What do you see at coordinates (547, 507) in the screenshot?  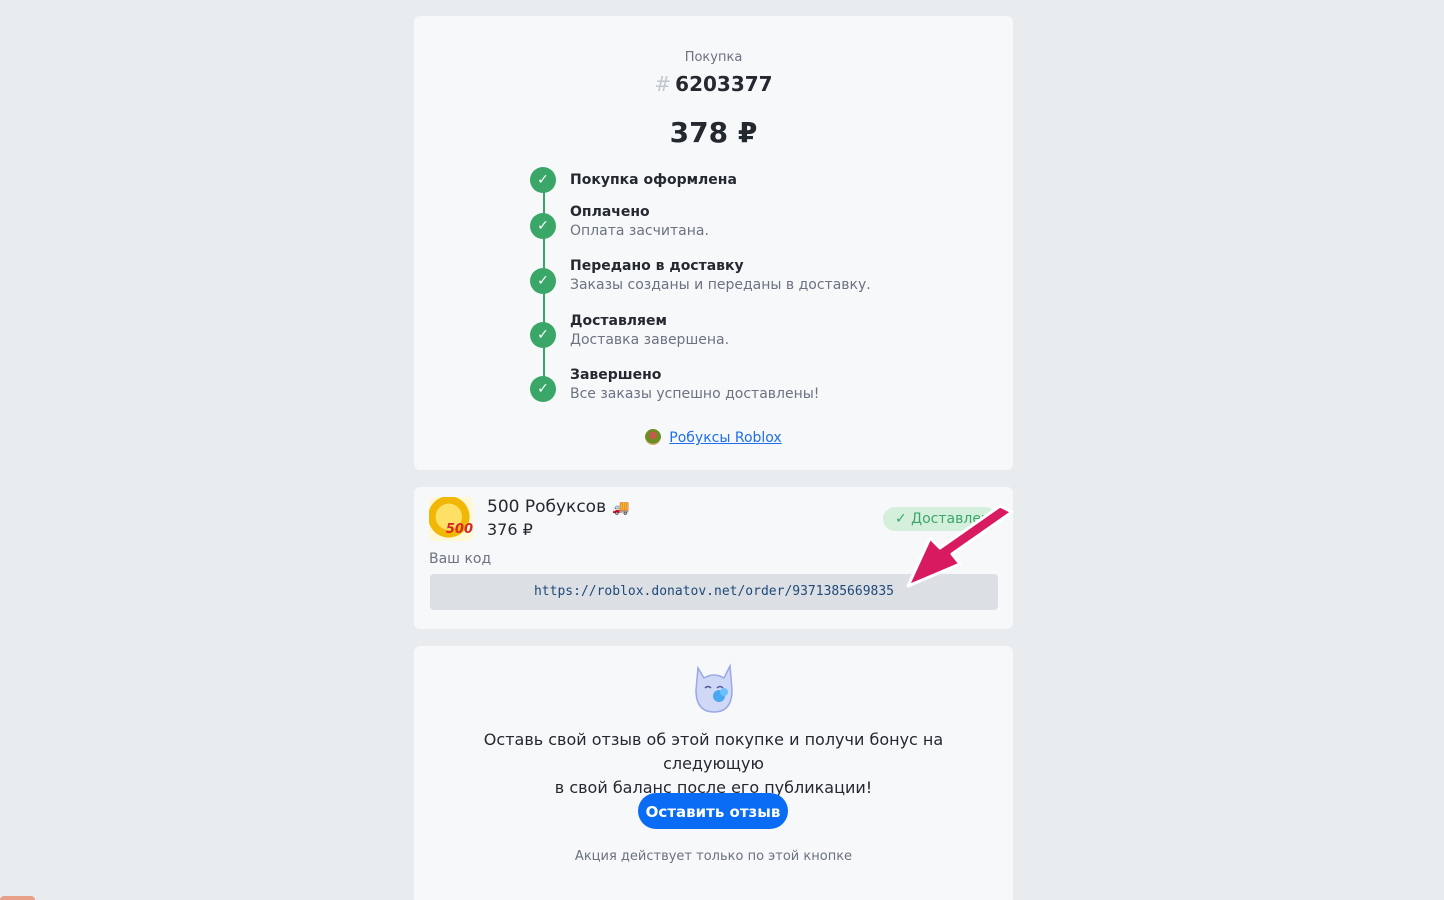 I see `item-name-text: 500 Робуксов` at bounding box center [547, 507].